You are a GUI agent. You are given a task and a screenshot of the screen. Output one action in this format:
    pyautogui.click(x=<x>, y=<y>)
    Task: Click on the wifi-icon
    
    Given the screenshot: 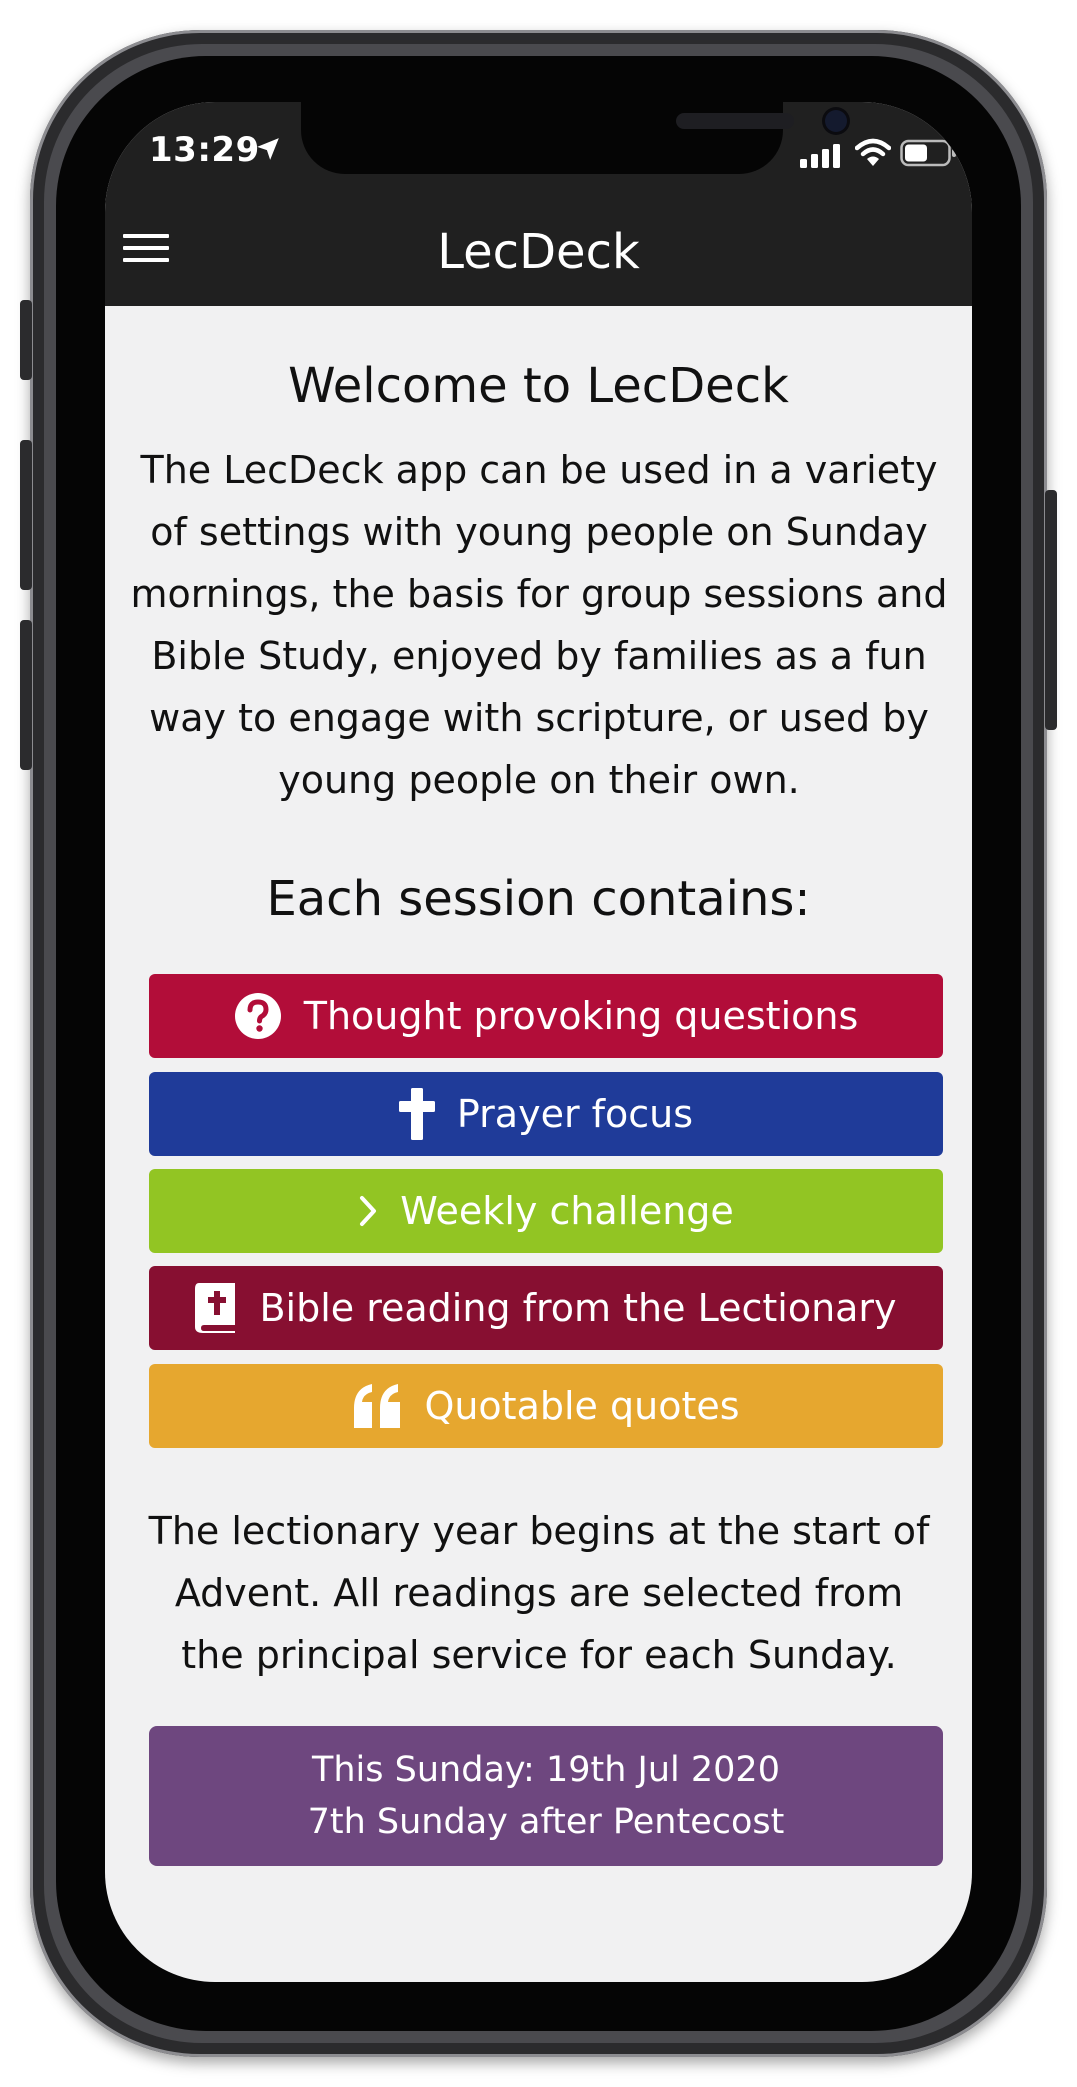 What is the action you would take?
    pyautogui.click(x=873, y=152)
    